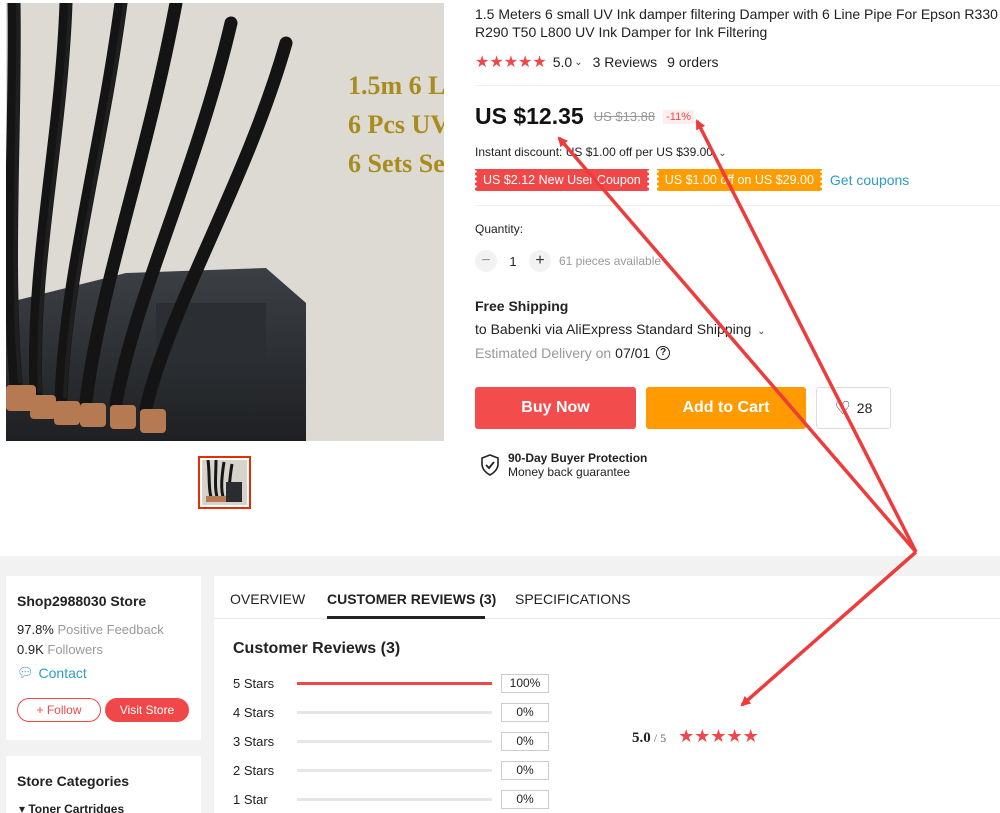 The width and height of the screenshot is (1000, 813). What do you see at coordinates (250, 799) in the screenshot?
I see `rating-bar-label: 1 Star` at bounding box center [250, 799].